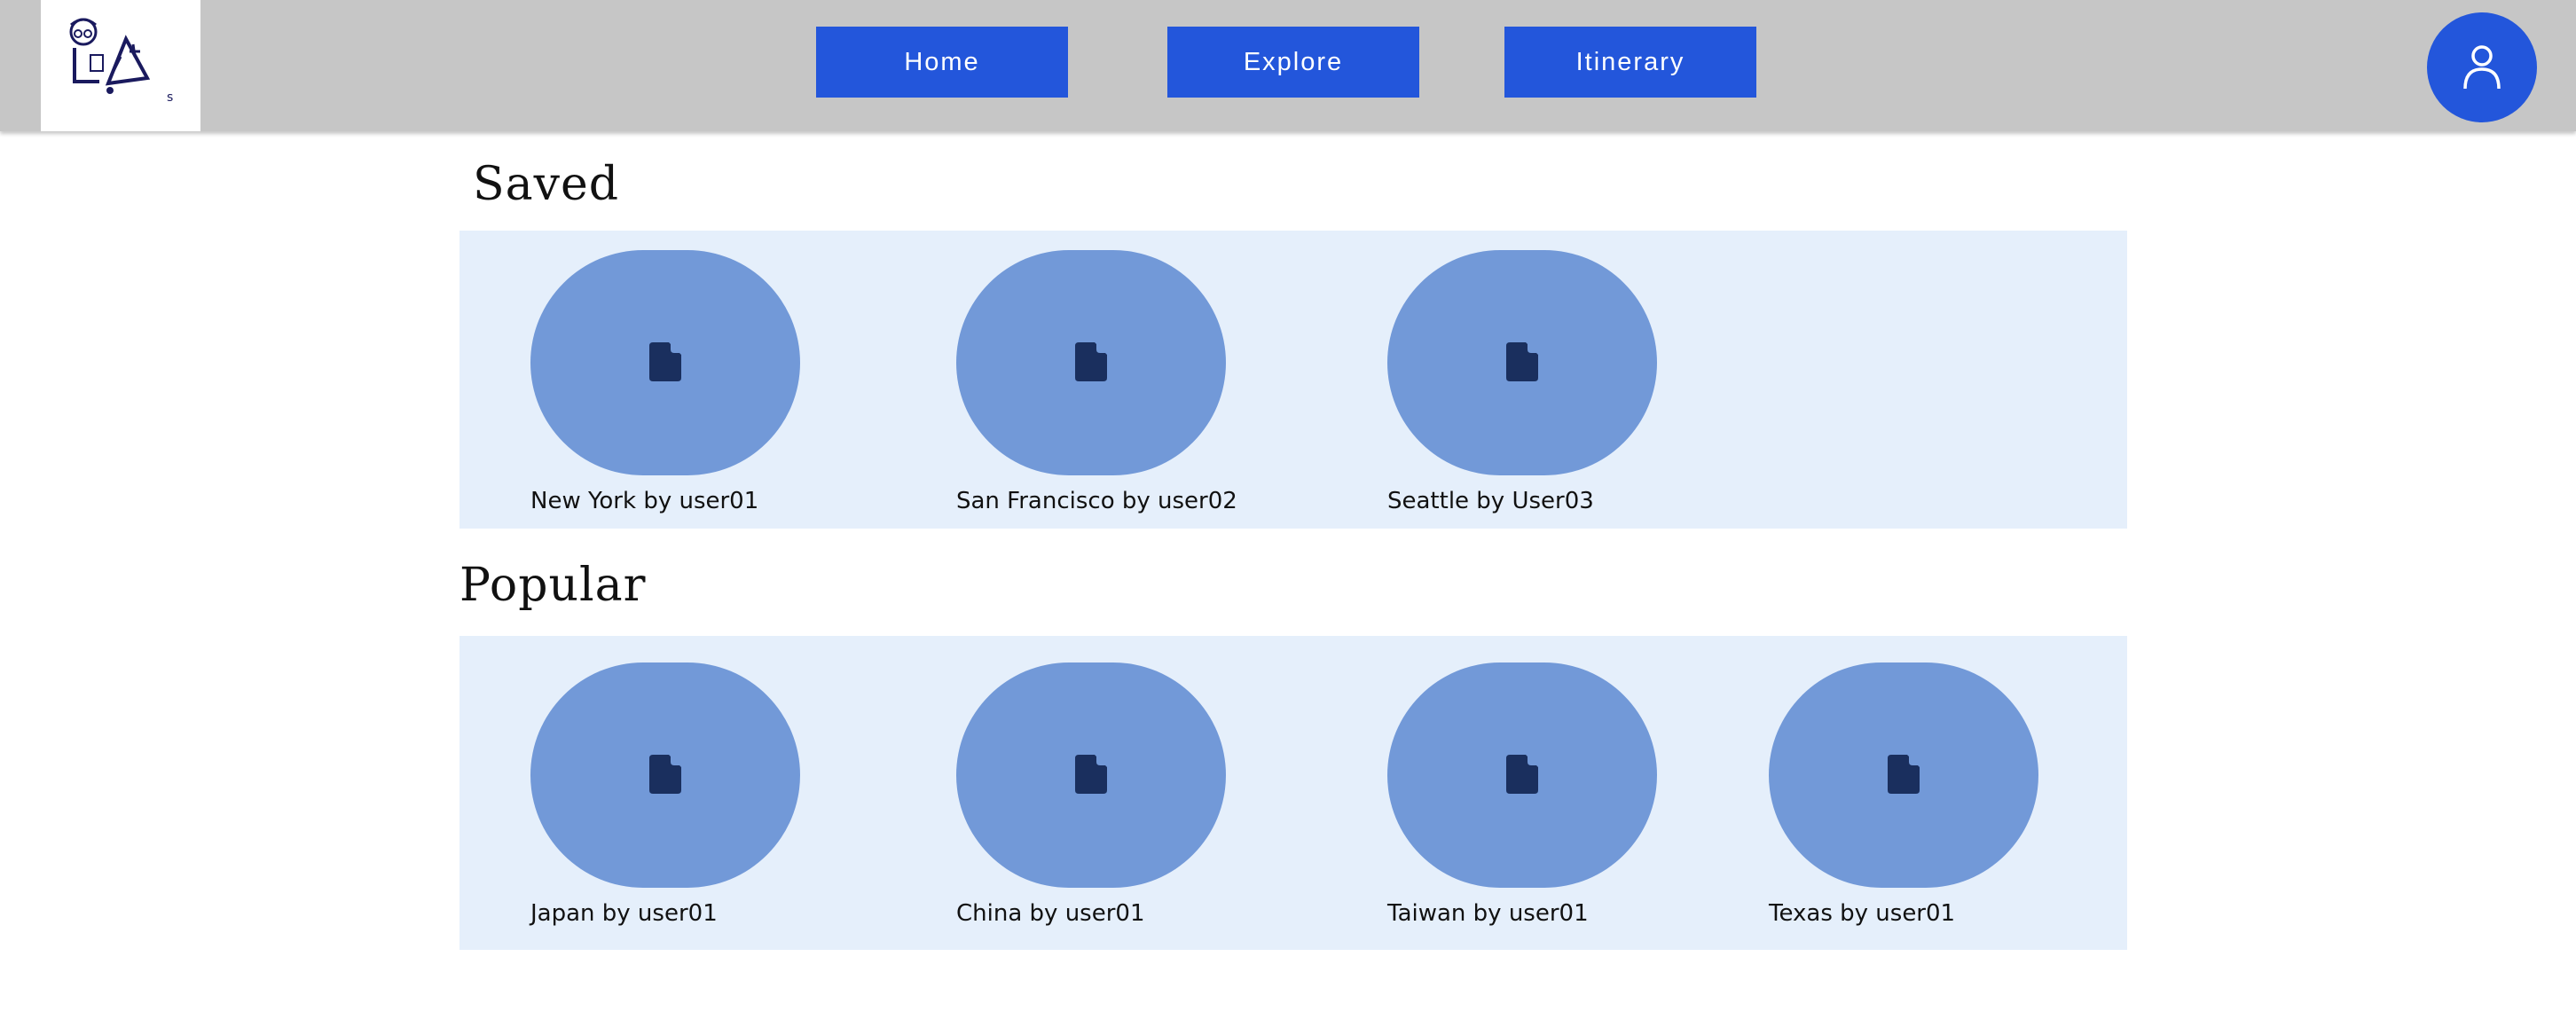 Image resolution: width=2576 pixels, height=1027 pixels. Describe the element at coordinates (170, 97) in the screenshot. I see `svg-text: s` at that location.